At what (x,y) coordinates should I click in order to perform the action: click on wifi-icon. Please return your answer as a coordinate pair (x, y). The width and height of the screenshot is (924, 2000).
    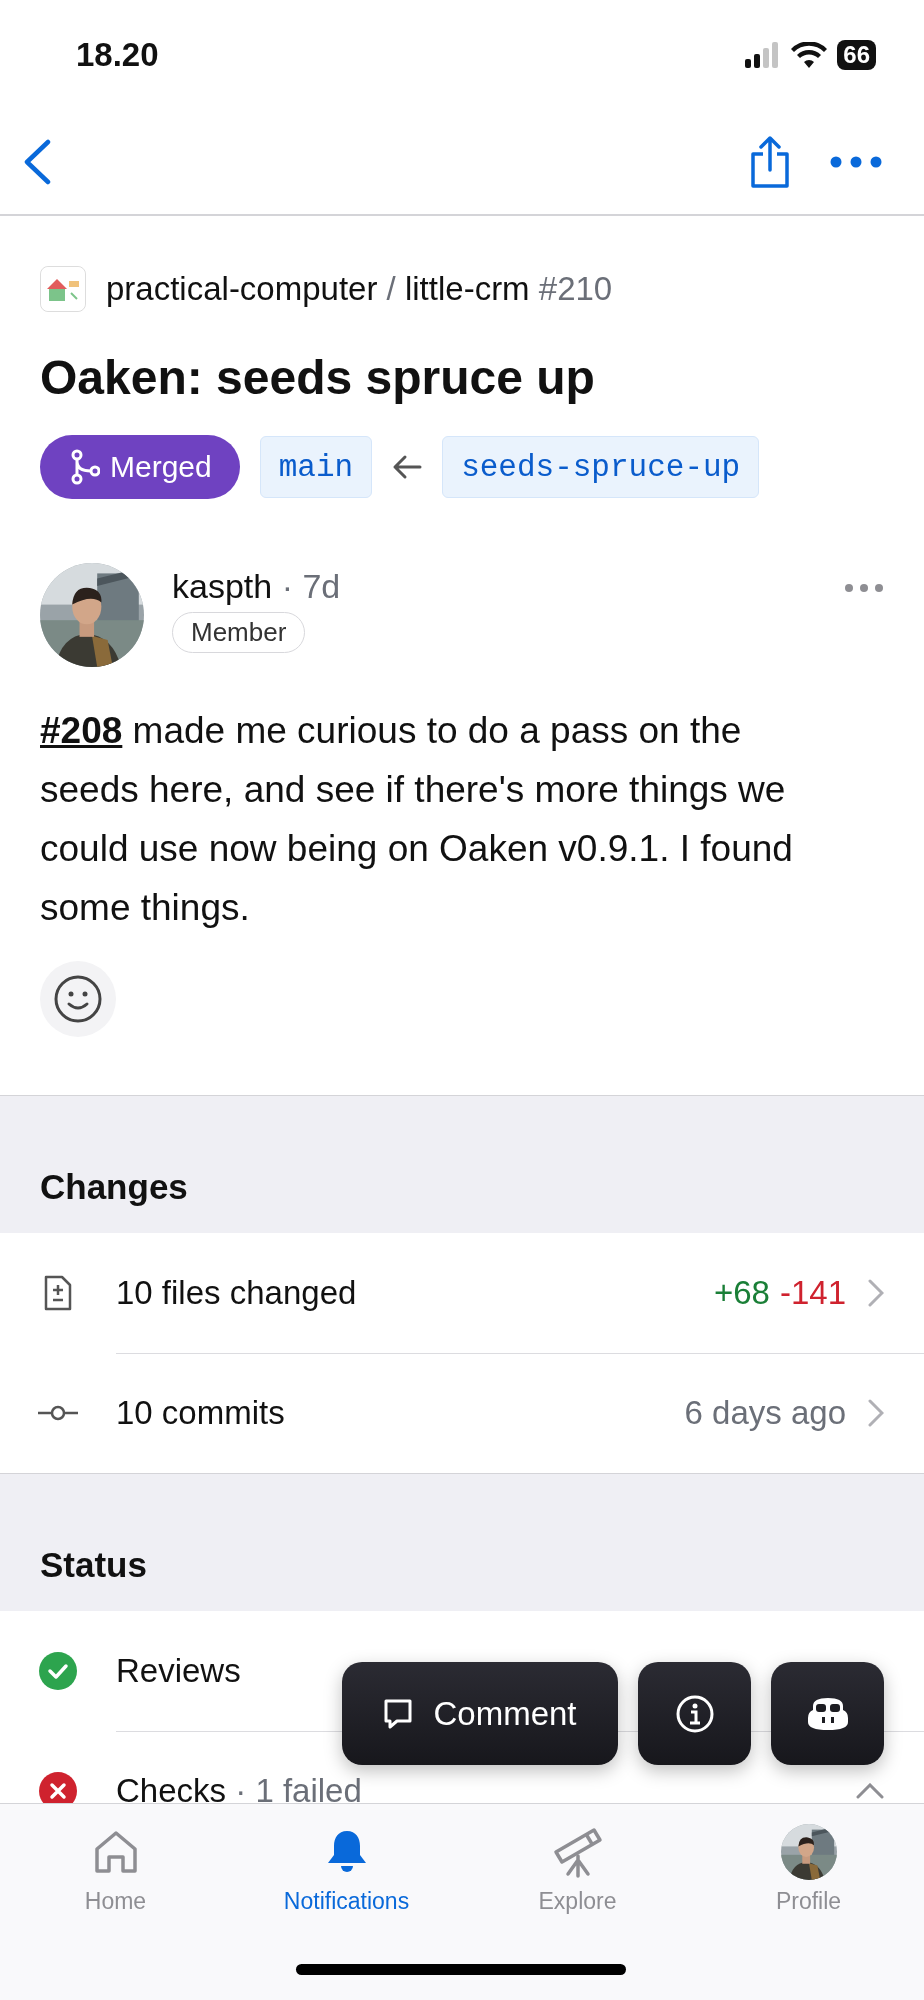
    Looking at the image, I should click on (809, 55).